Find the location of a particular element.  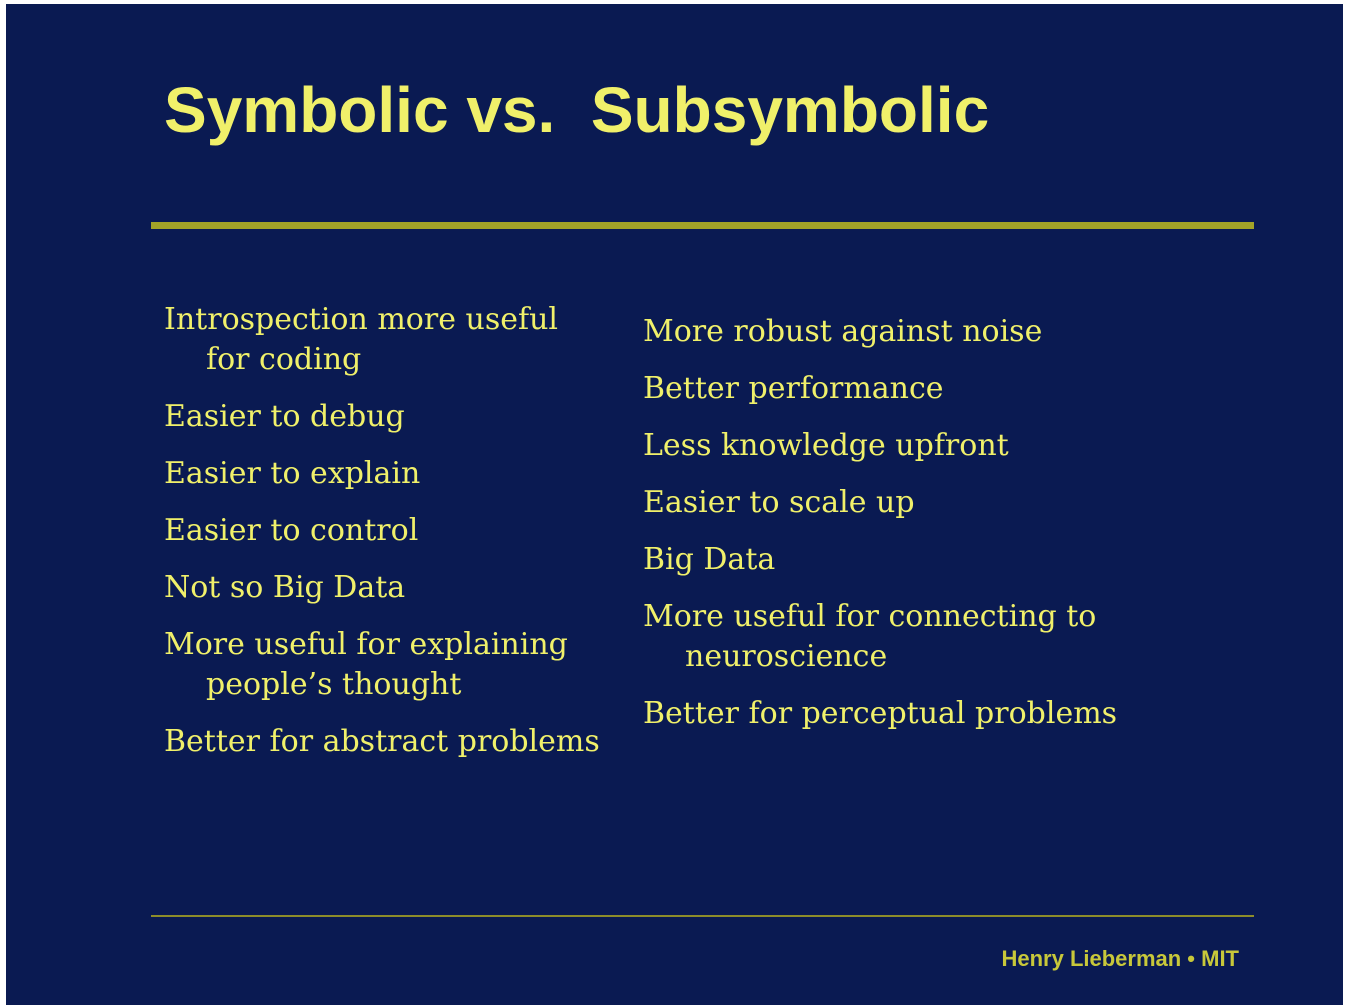

list-item: Introspection more useful for coding is located at coordinates (361, 339).